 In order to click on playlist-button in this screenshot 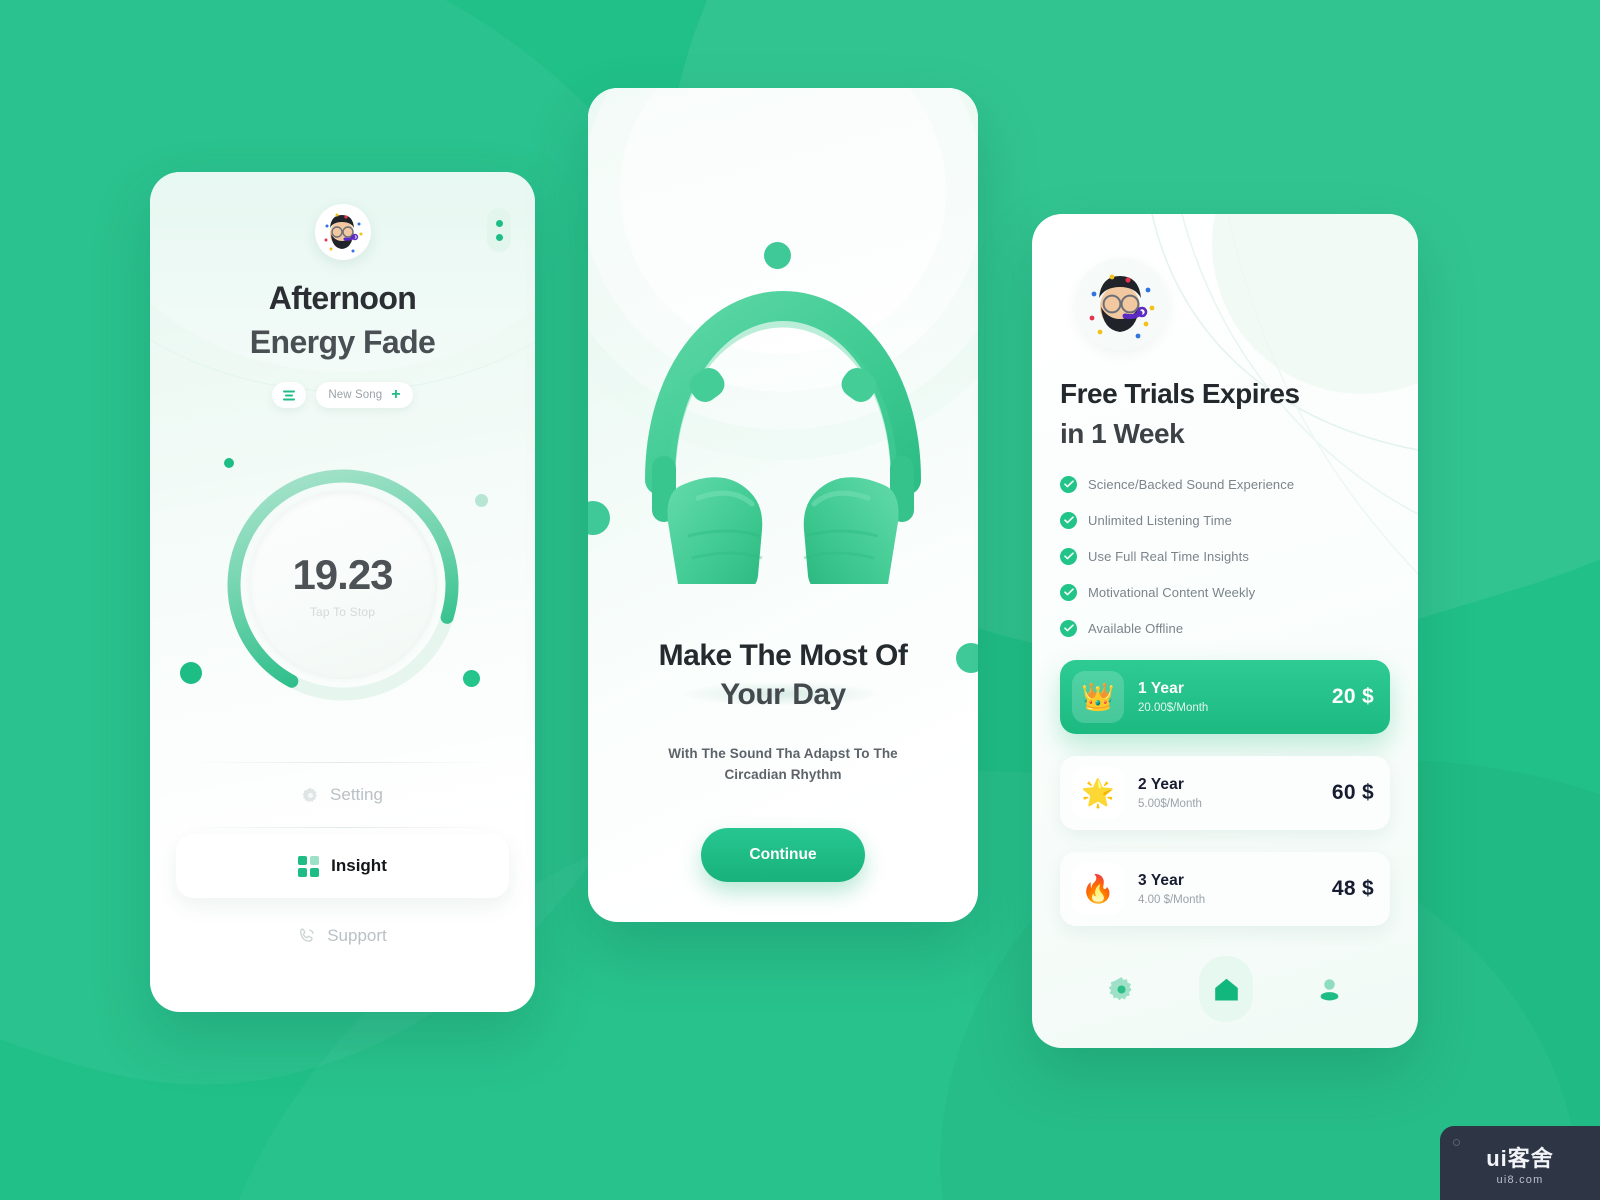, I will do `click(289, 395)`.